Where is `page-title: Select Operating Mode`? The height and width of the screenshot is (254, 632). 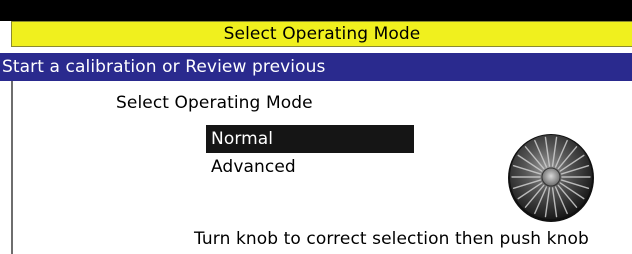
page-title: Select Operating Mode is located at coordinates (322, 34).